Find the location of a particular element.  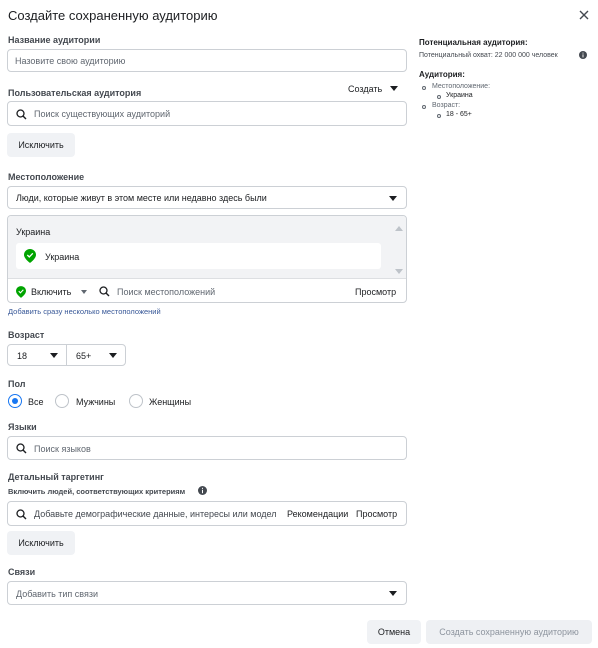

dialog-title: Создайте сохраненную аудиторию is located at coordinates (113, 15).